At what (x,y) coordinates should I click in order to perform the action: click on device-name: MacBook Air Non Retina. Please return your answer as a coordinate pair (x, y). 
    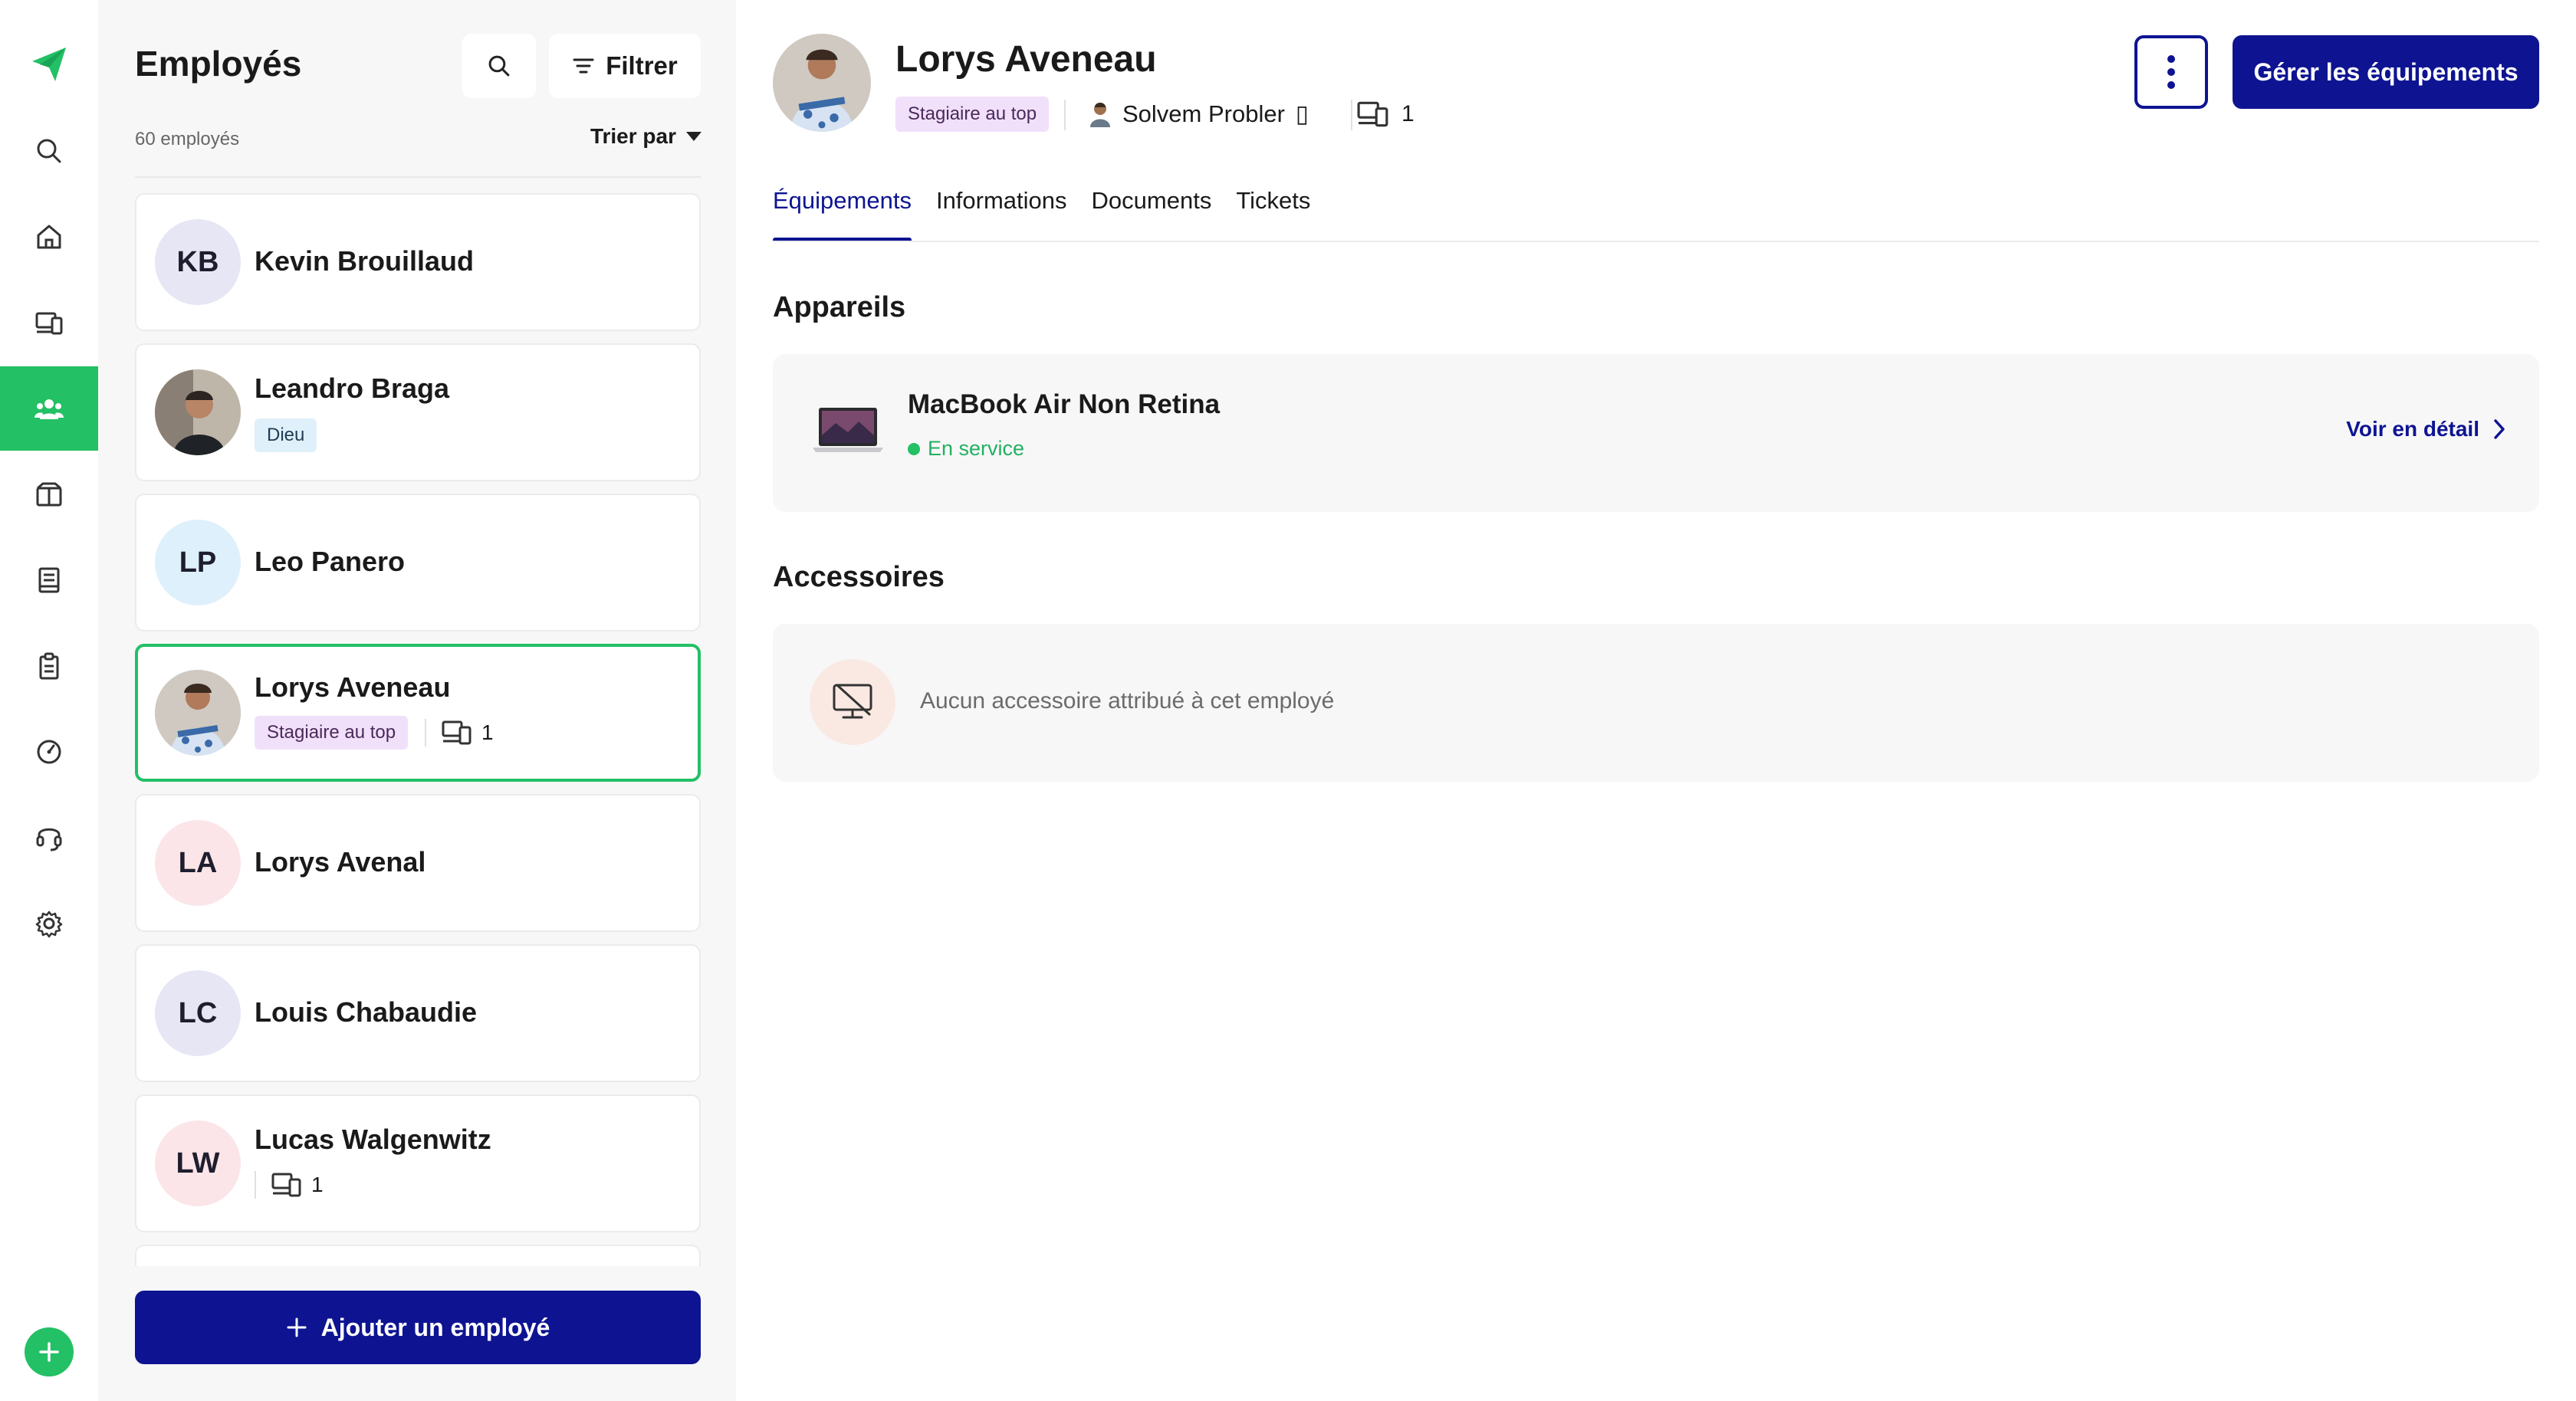
    Looking at the image, I should click on (1064, 404).